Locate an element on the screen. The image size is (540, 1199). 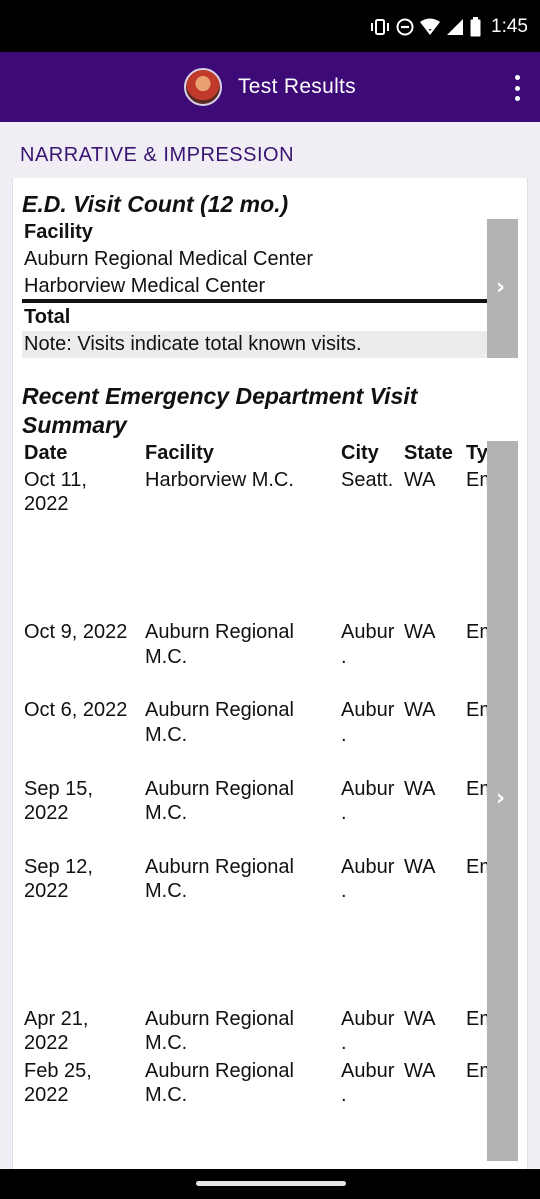
recent-visits-title-line: Summary is located at coordinates (74, 425).